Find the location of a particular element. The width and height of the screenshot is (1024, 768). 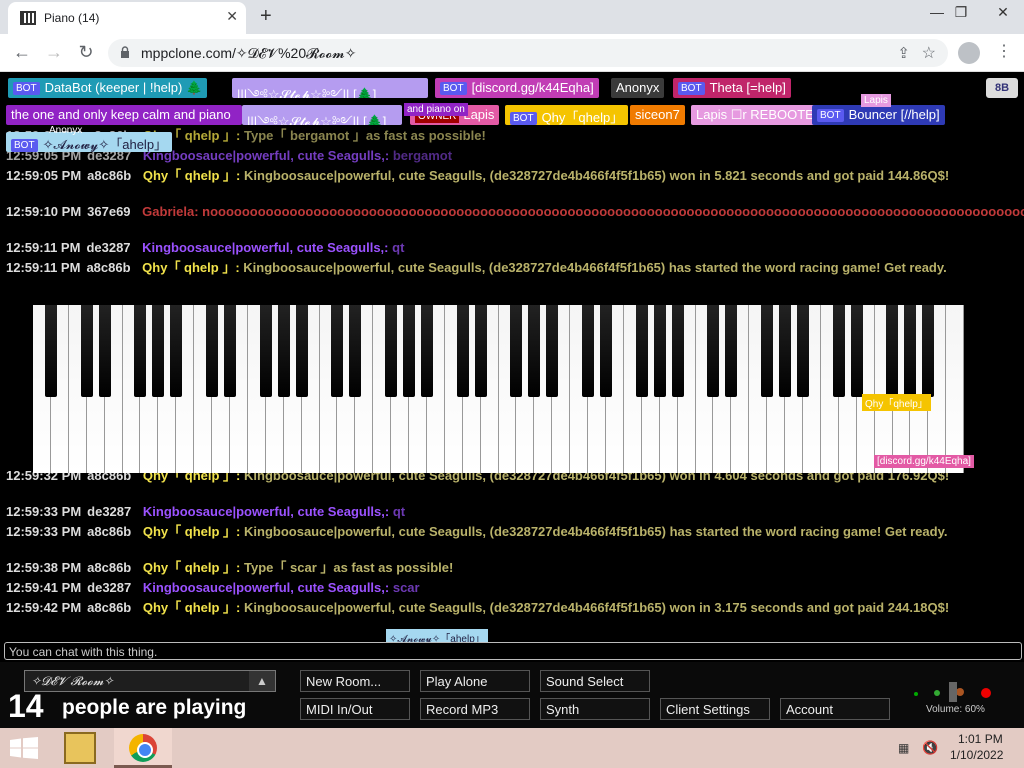

message-id: 367e69 is located at coordinates (109, 211).